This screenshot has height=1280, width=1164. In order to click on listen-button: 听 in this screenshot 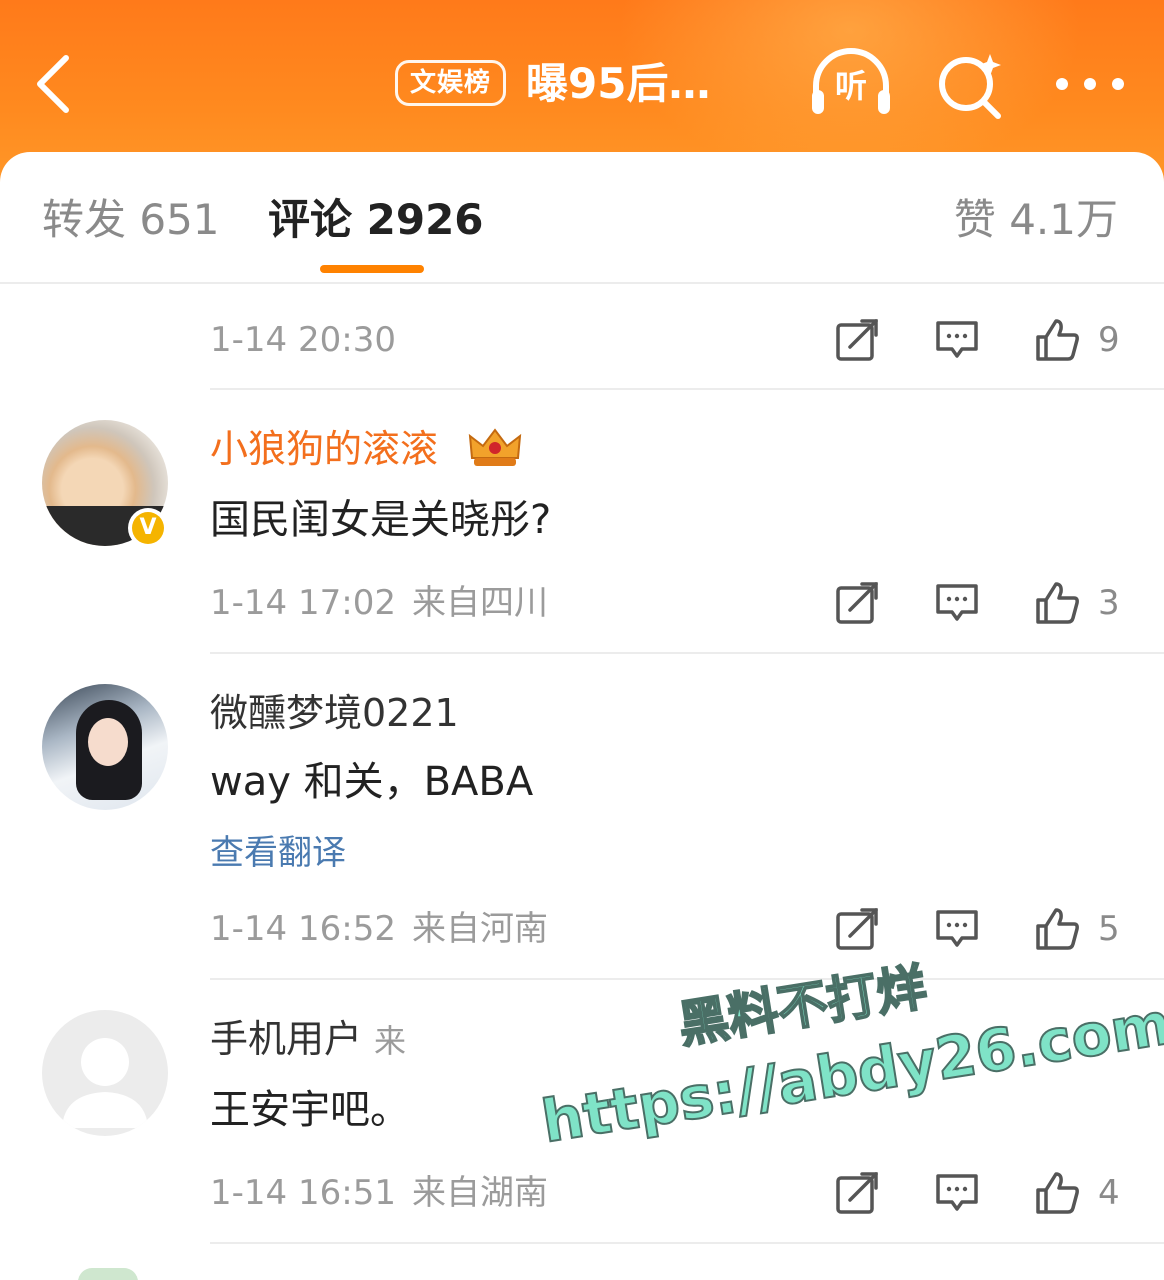, I will do `click(851, 84)`.